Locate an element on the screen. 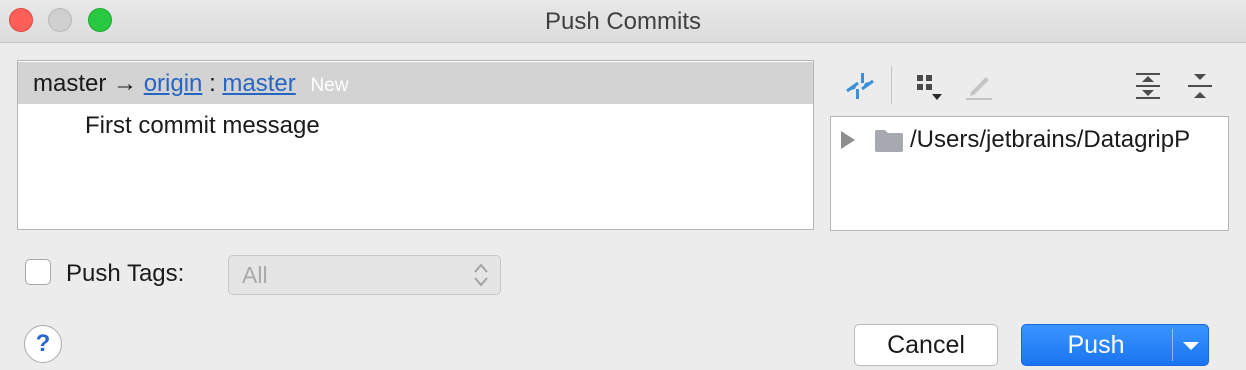  remote-branch-link: master is located at coordinates (258, 83).